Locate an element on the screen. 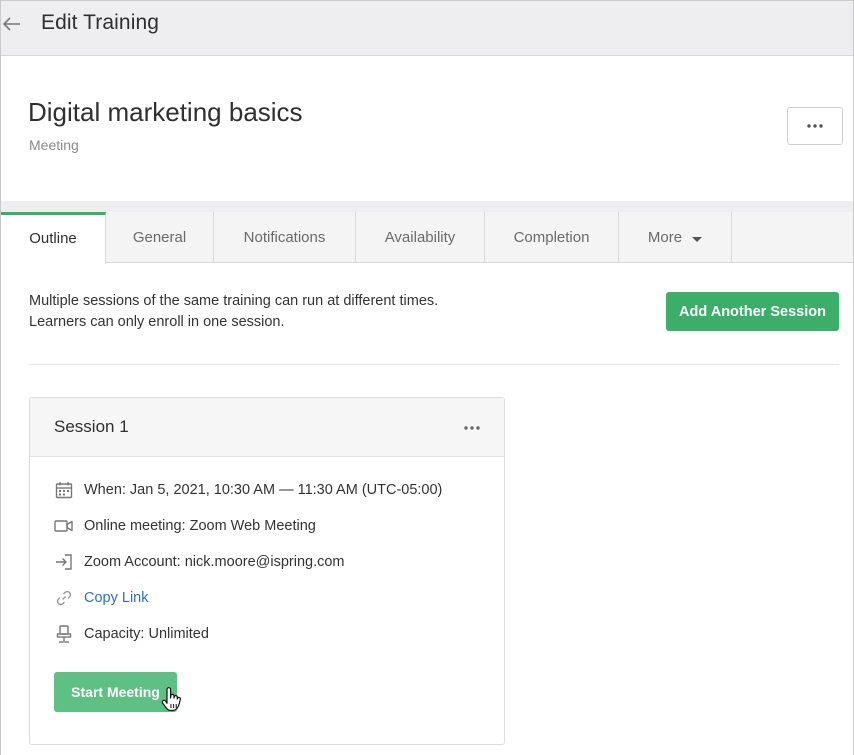 The height and width of the screenshot is (755, 854). session-header: Session 1 is located at coordinates (267, 427).